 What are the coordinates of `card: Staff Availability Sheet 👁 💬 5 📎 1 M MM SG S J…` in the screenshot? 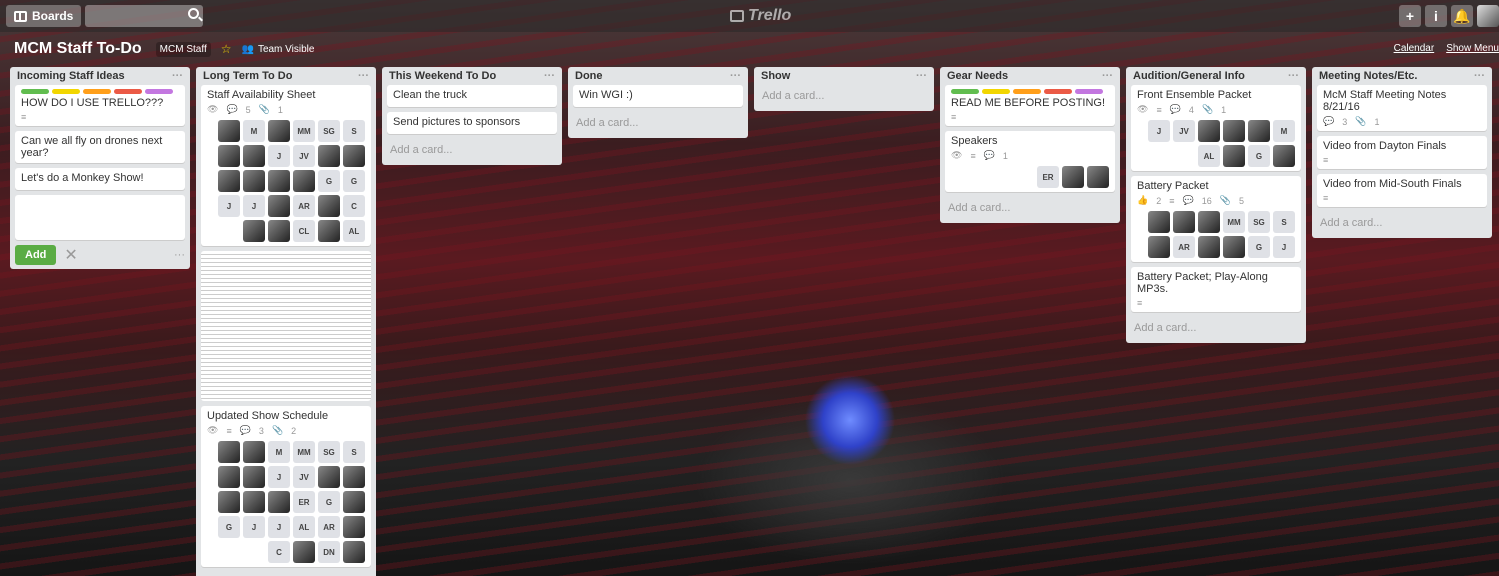 It's located at (286, 165).